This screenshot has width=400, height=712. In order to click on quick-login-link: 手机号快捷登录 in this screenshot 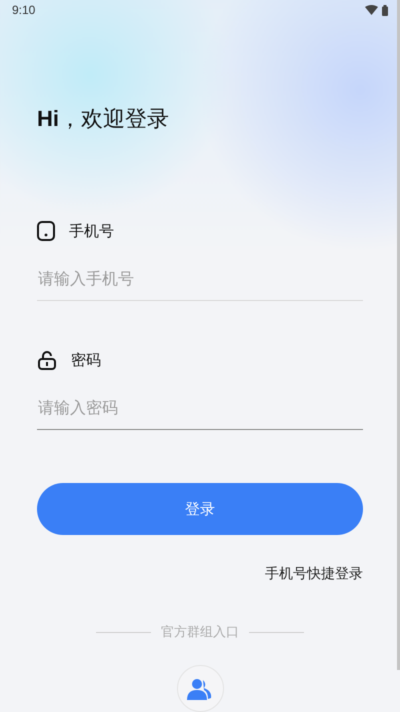, I will do `click(314, 574)`.